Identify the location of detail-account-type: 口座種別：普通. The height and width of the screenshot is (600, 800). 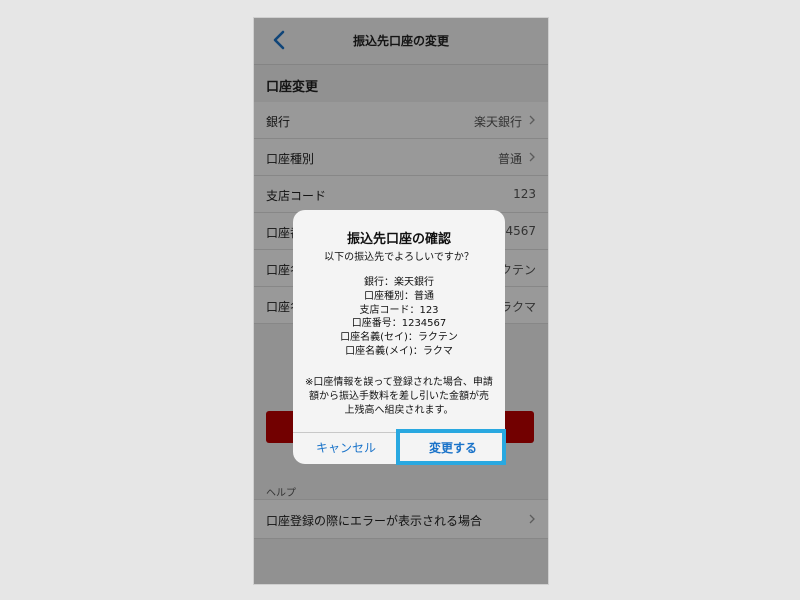
(399, 296).